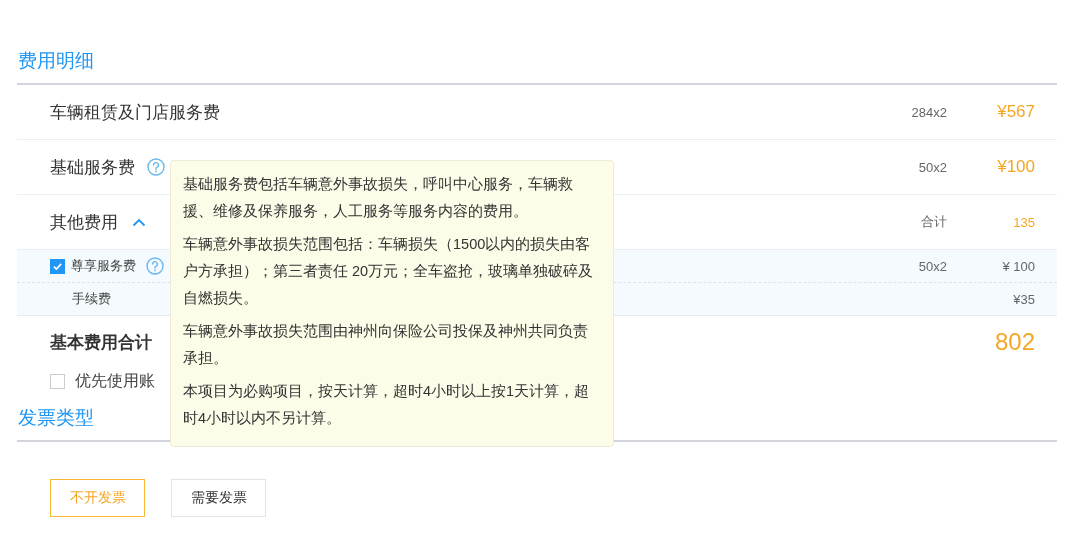 This screenshot has height=559, width=1080. What do you see at coordinates (389, 271) in the screenshot?
I see `tooltip-paragraph: 车辆意外事故损失范围包括：车辆损失（1500以内的损失由客户方承担）；第三者责任 20万元；全车盗抢，玻璃单独破碎及自燃损失。` at bounding box center [389, 271].